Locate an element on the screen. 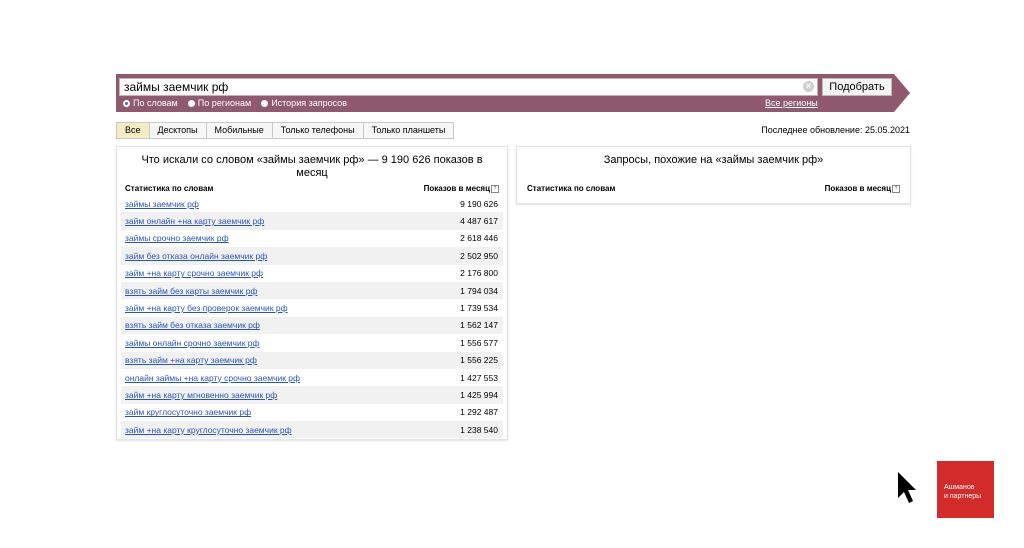  query-link: займ +на карту без проверок заемчик рф is located at coordinates (206, 308).